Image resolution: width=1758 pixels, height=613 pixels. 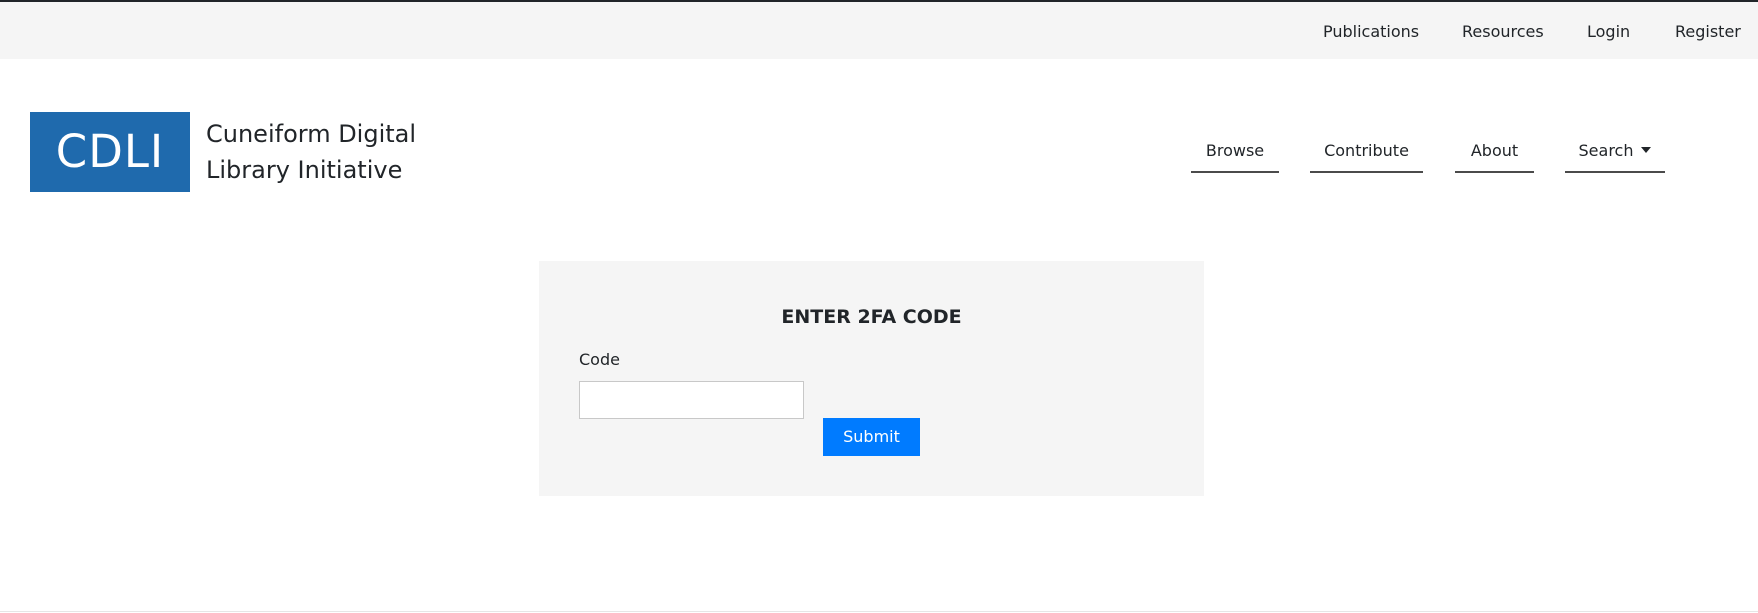 What do you see at coordinates (691, 400) in the screenshot?
I see `code-input` at bounding box center [691, 400].